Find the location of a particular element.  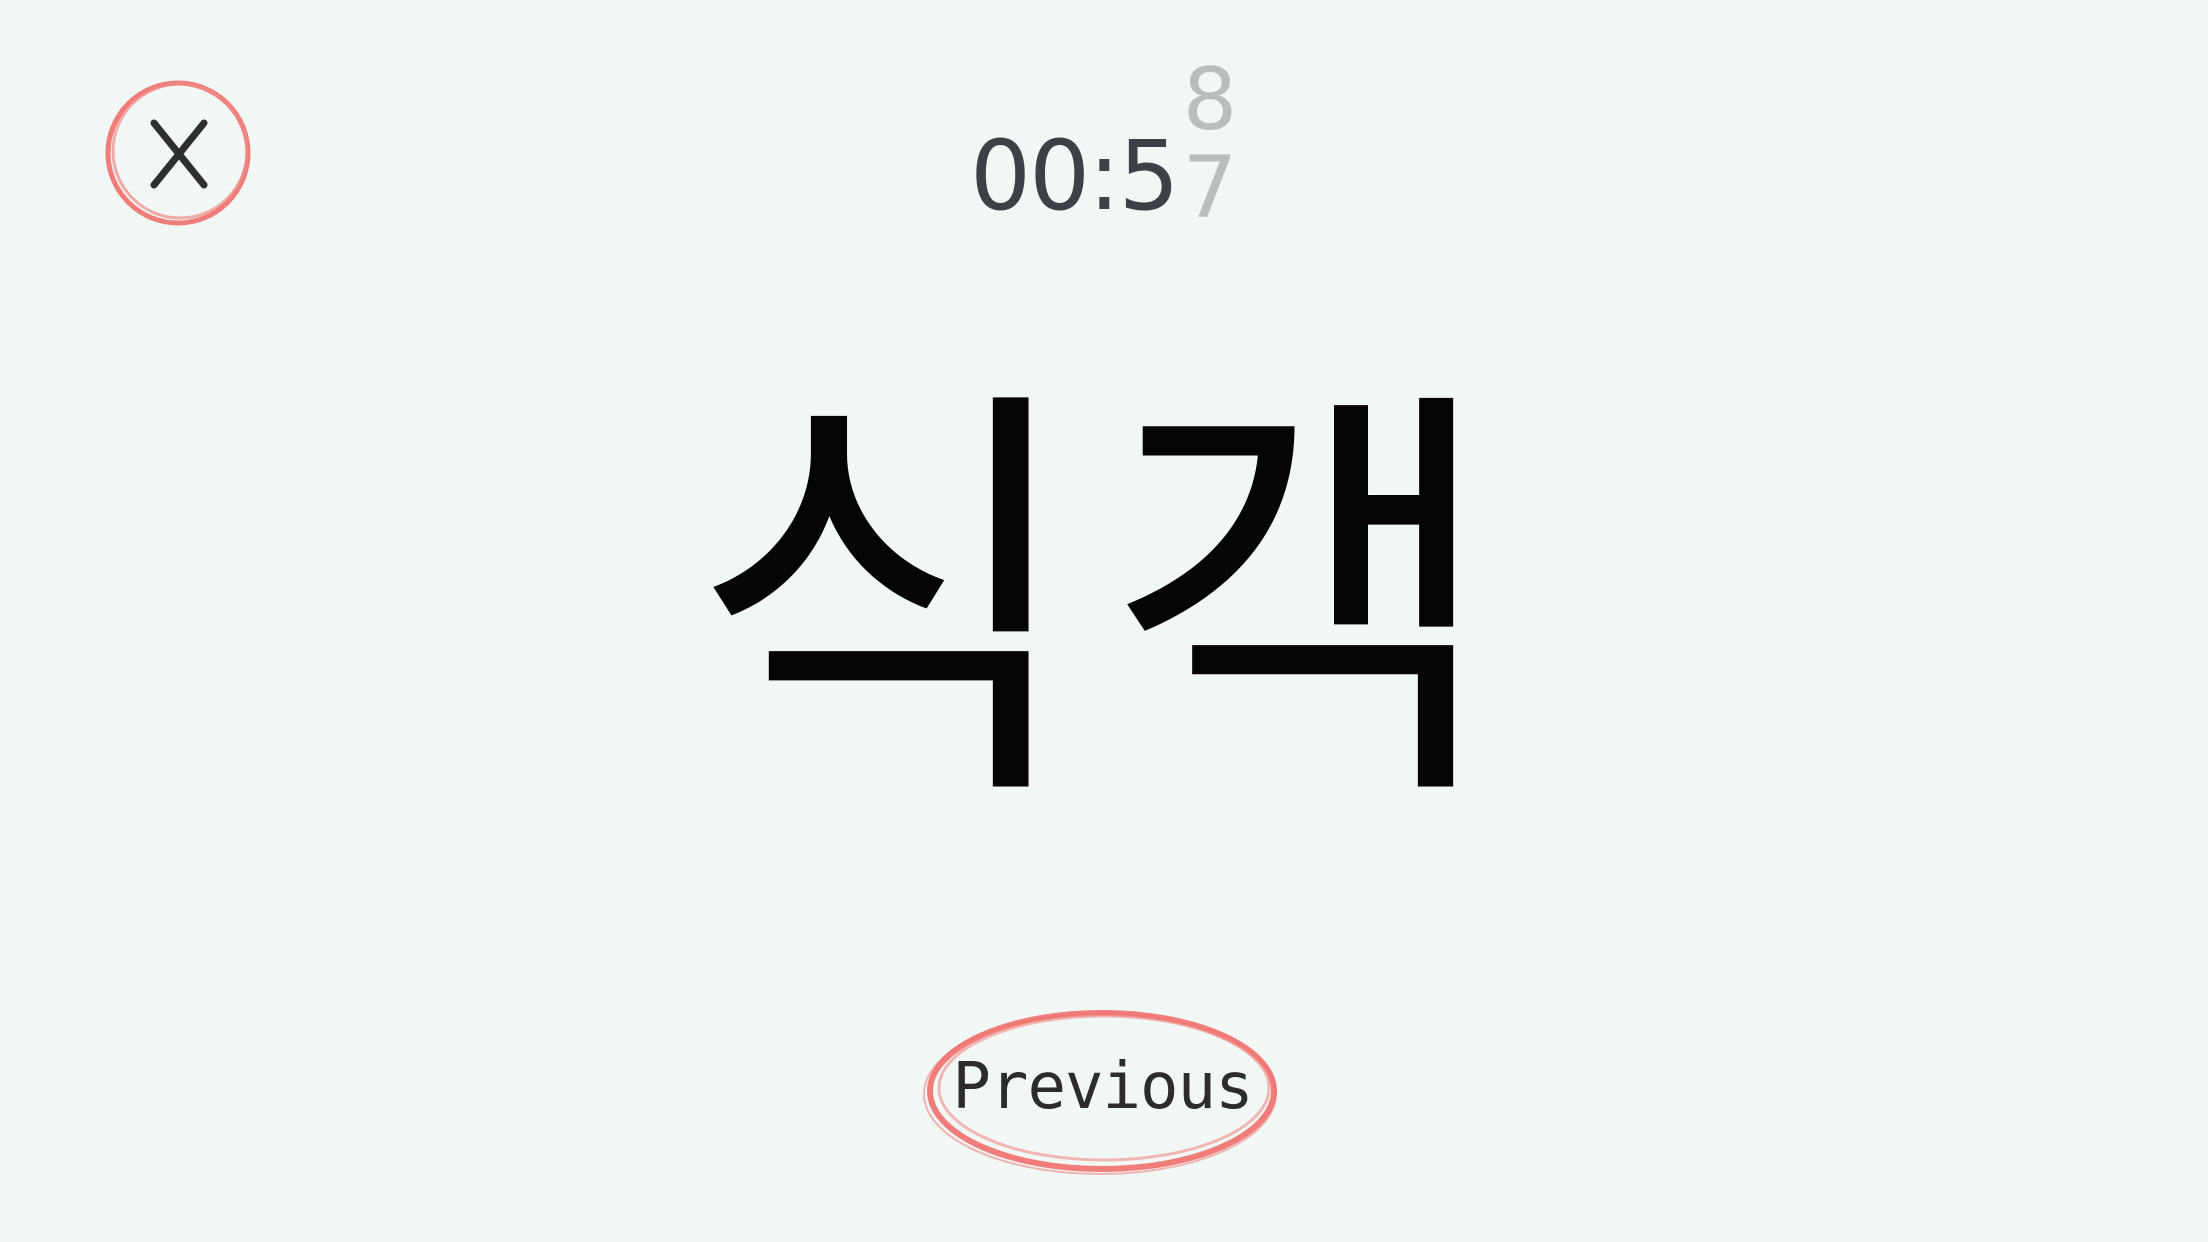

previous-button-label: Previous is located at coordinates (1102, 1087).